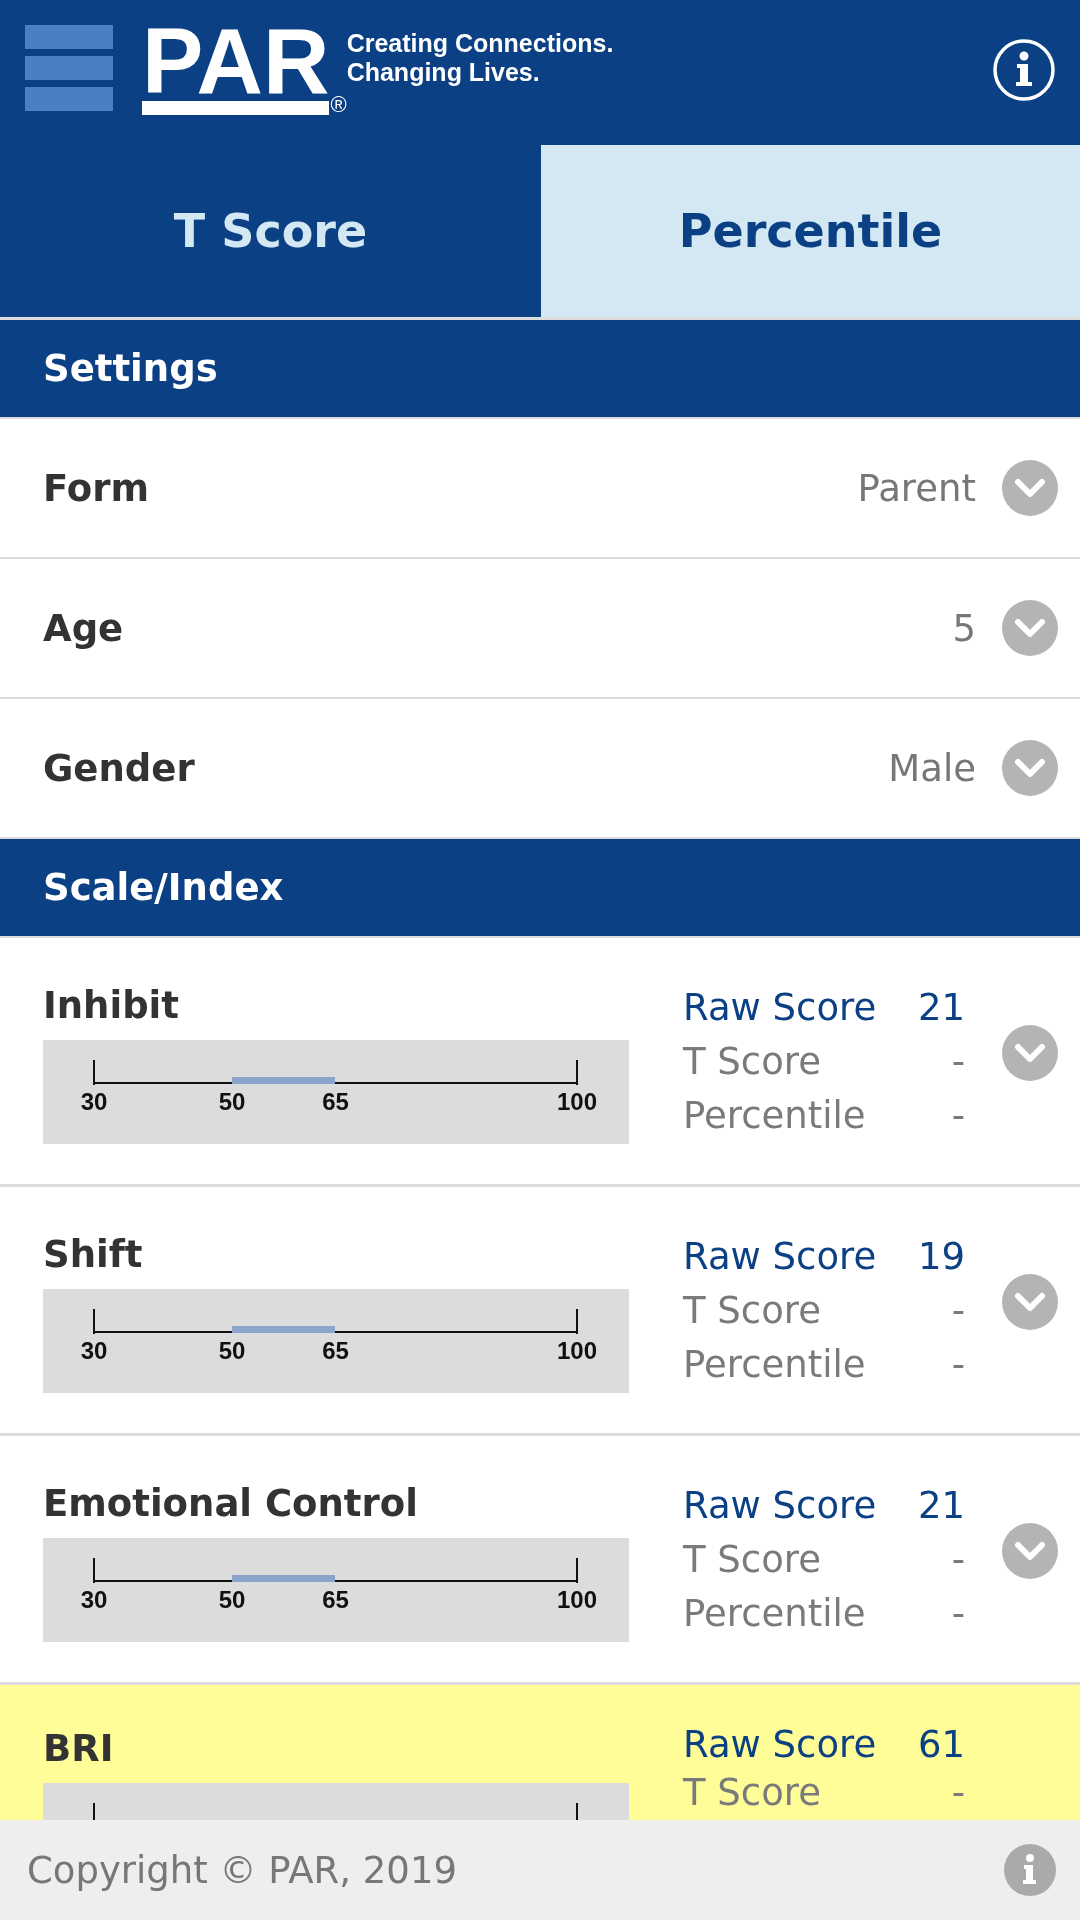  What do you see at coordinates (932, 768) in the screenshot?
I see `dropdown-value: Male` at bounding box center [932, 768].